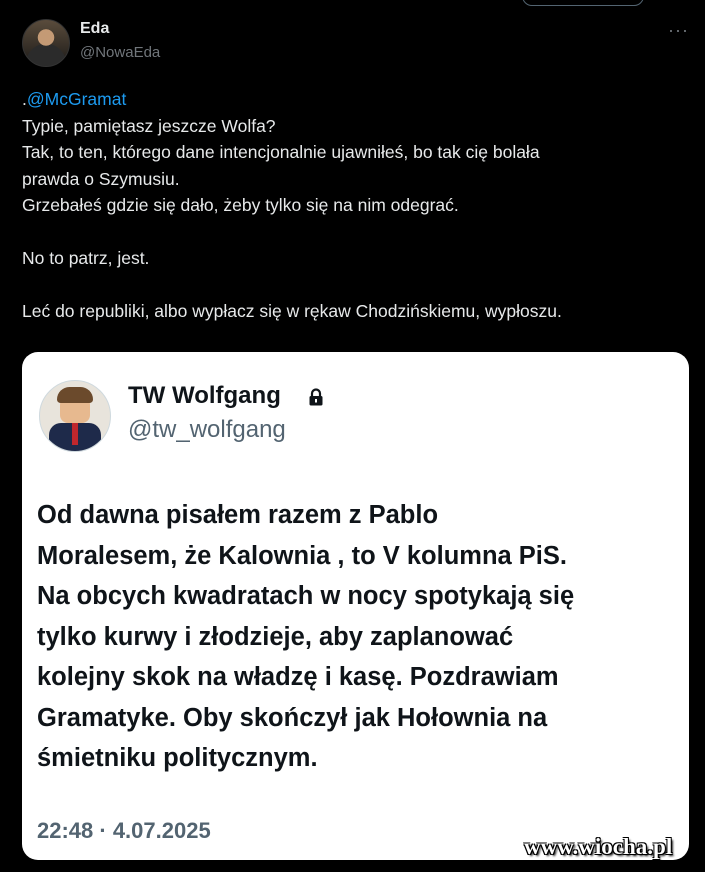  What do you see at coordinates (238, 515) in the screenshot?
I see `embedded-line: Od dawna pisałem razem z Pablo` at bounding box center [238, 515].